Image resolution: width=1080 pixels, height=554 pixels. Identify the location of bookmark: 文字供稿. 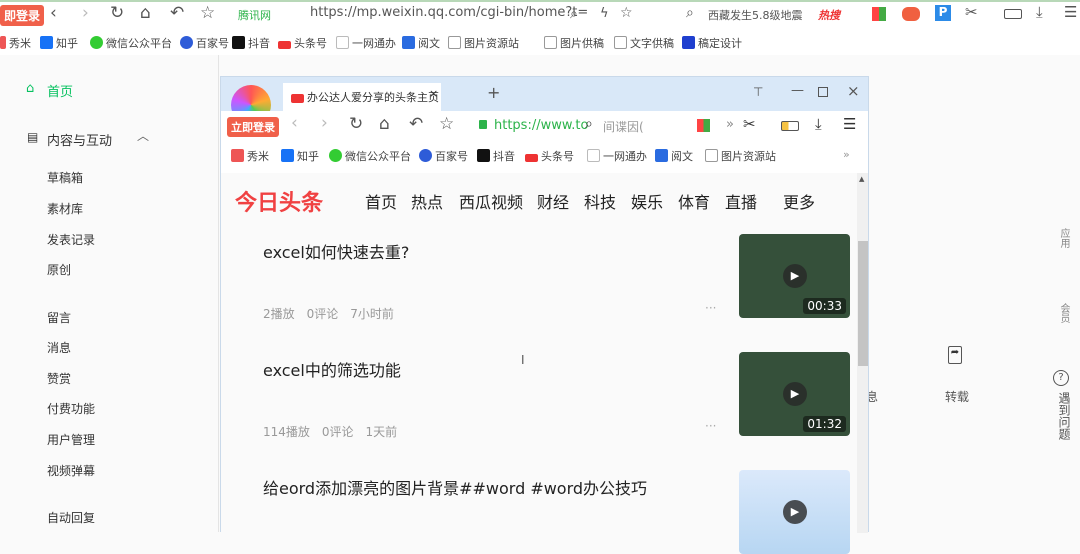
(644, 43).